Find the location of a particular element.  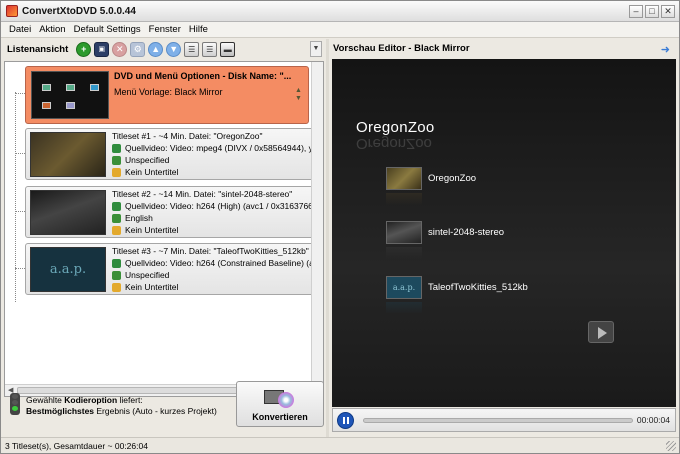

title-bar: ConvertXtoDVD 5.0.0.44 – □ ✕ is located at coordinates (340, 11).